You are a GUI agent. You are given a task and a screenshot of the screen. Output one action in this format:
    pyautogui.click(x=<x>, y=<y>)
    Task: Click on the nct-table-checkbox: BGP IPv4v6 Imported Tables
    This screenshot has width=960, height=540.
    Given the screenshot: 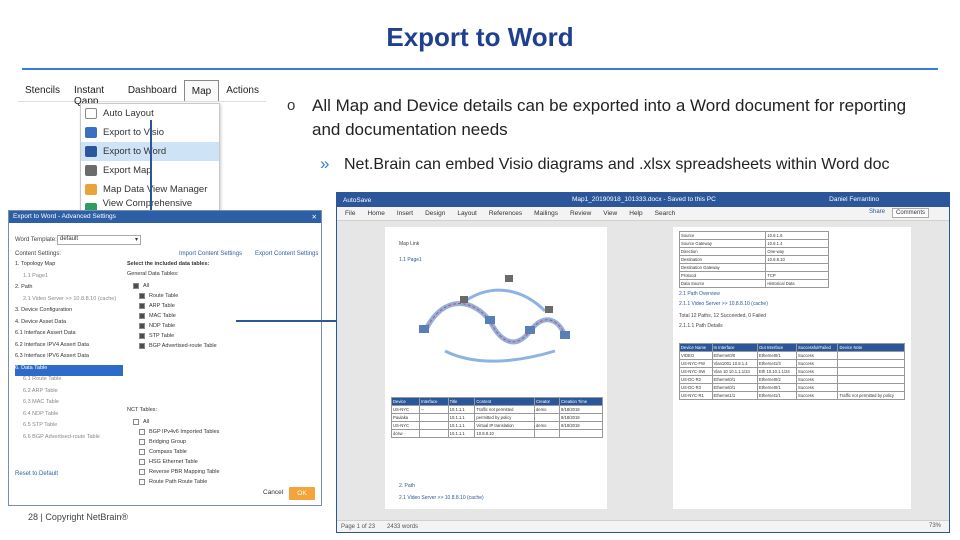 What is the action you would take?
    pyautogui.click(x=226, y=432)
    